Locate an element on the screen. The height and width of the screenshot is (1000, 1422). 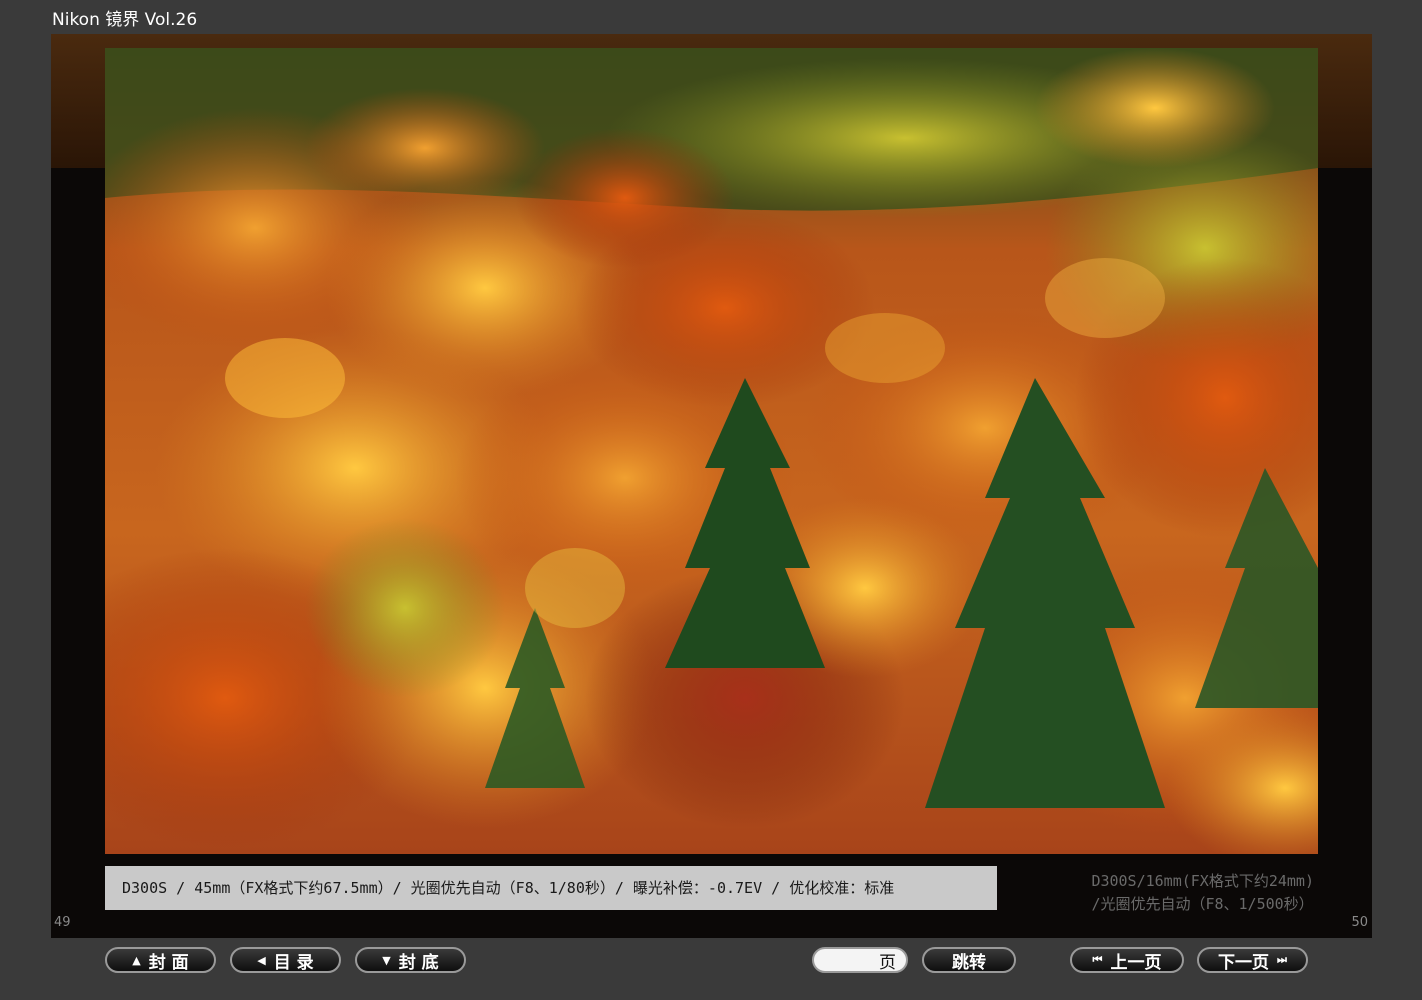
skip-forward-icon: ⏭ is located at coordinates (1282, 959).